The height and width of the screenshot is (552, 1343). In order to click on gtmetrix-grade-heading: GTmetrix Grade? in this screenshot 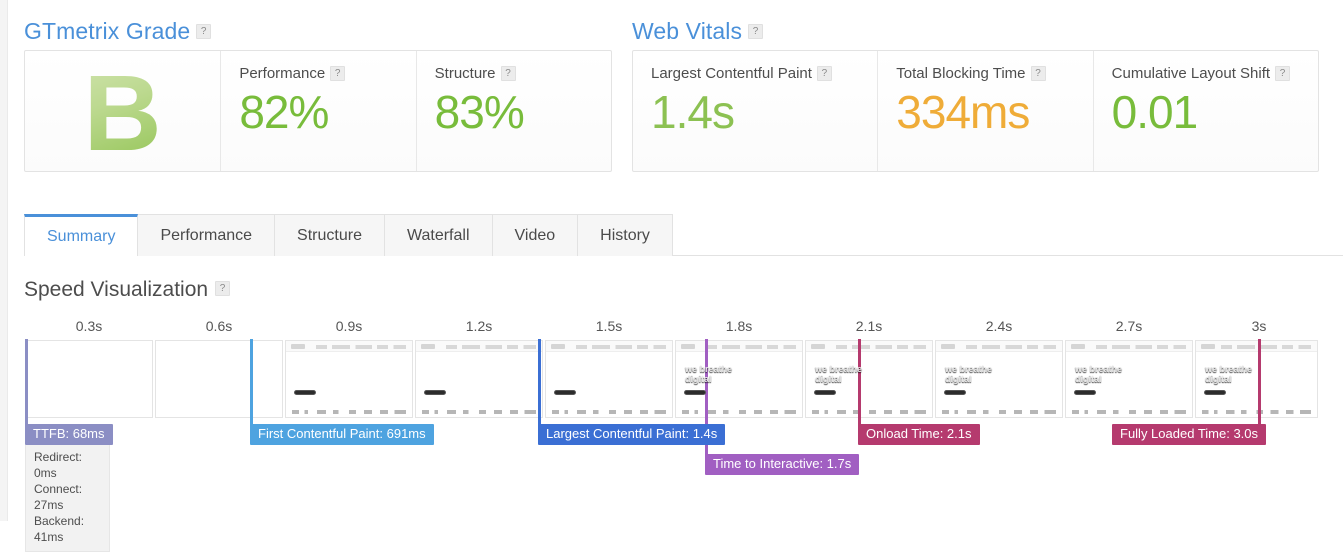, I will do `click(118, 31)`.